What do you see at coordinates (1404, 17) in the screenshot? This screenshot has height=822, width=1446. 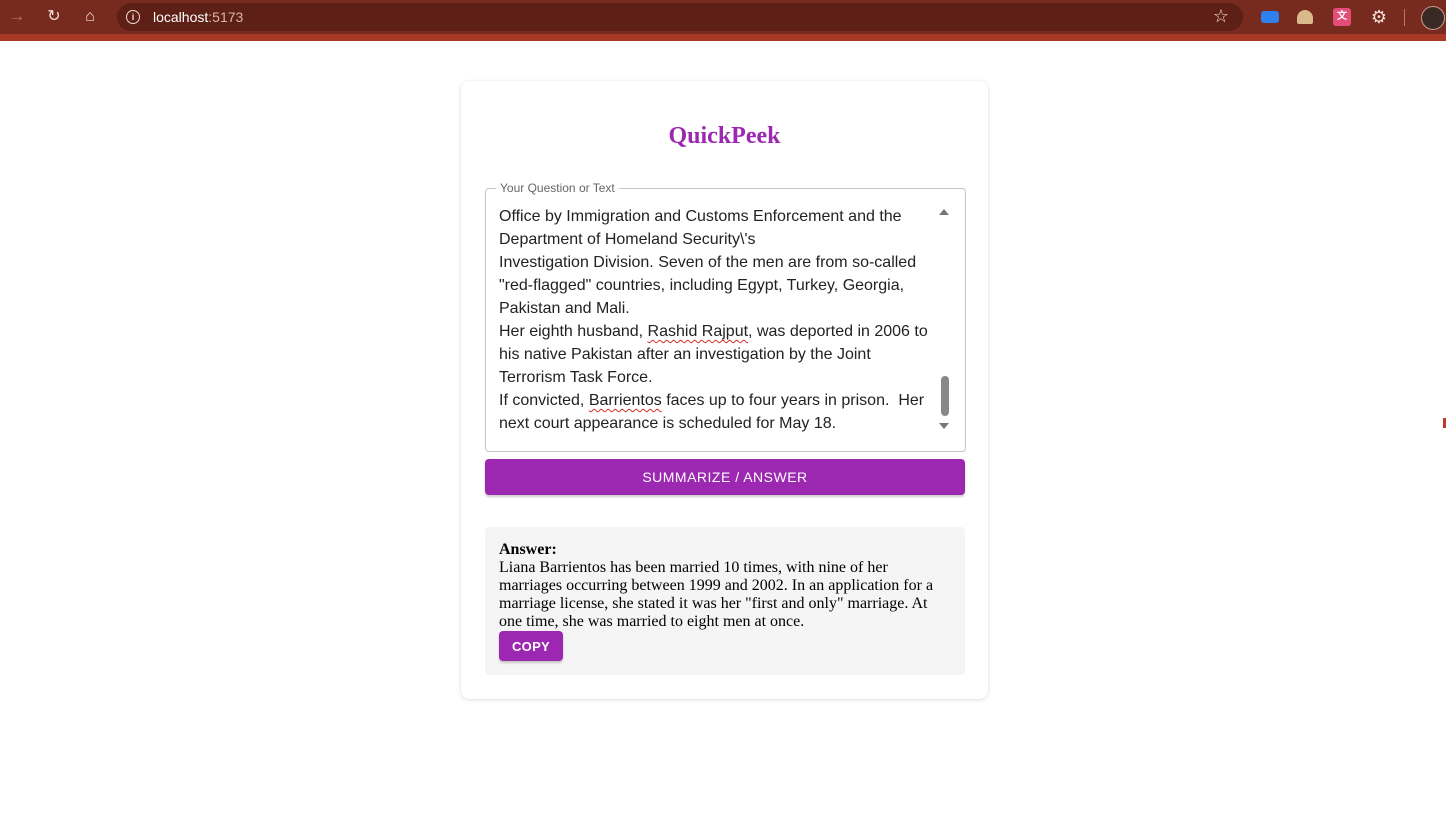 I see `toolbar-divider` at bounding box center [1404, 17].